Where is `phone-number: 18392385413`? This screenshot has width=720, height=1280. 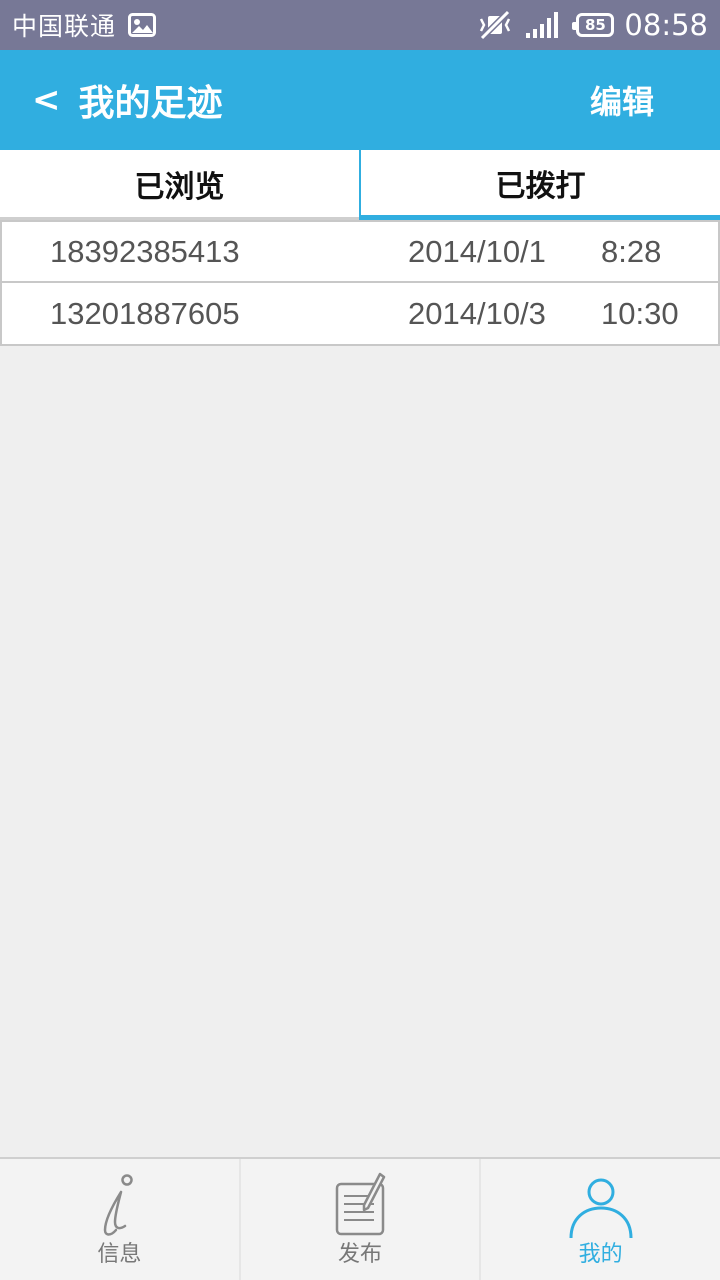 phone-number: 18392385413 is located at coordinates (145, 251).